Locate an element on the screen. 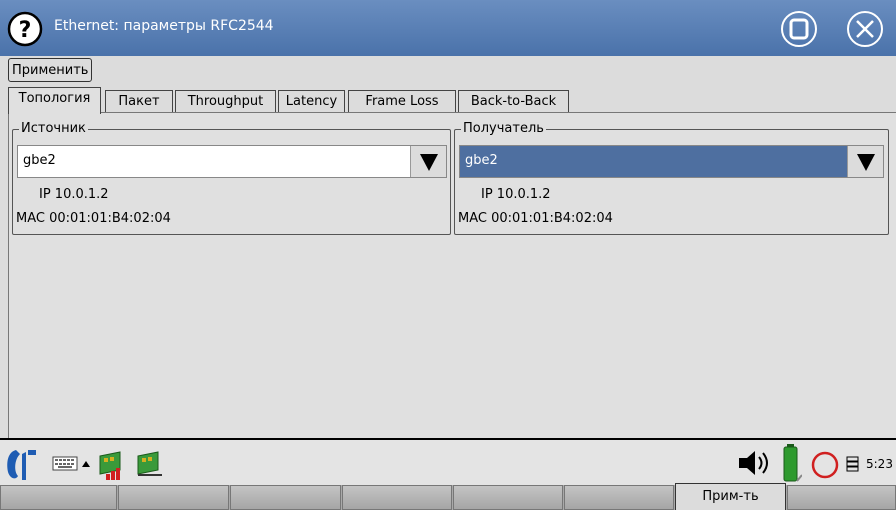 Image resolution: width=896 pixels, height=510 pixels. restore-window-icon is located at coordinates (799, 29).